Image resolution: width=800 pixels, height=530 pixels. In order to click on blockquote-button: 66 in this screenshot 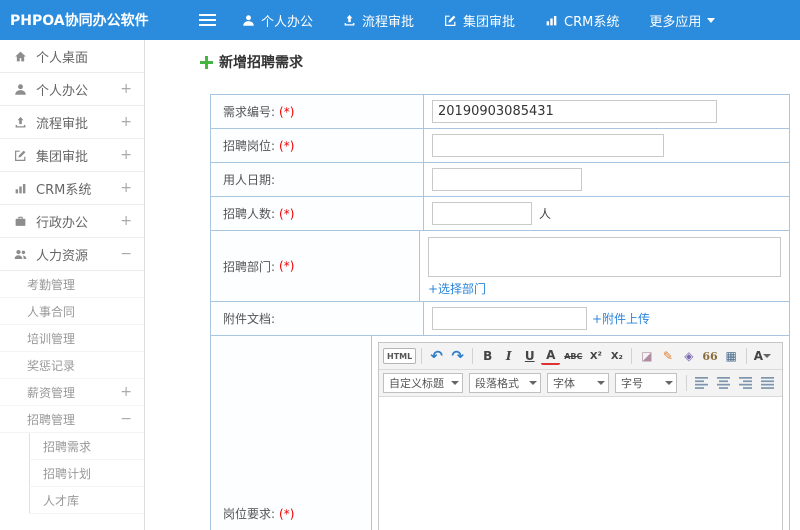, I will do `click(709, 356)`.